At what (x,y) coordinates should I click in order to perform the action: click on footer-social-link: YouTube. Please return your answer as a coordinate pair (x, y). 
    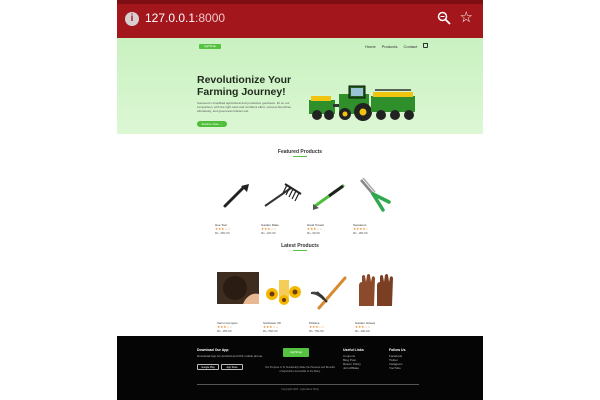
    Looking at the image, I should click on (397, 368).